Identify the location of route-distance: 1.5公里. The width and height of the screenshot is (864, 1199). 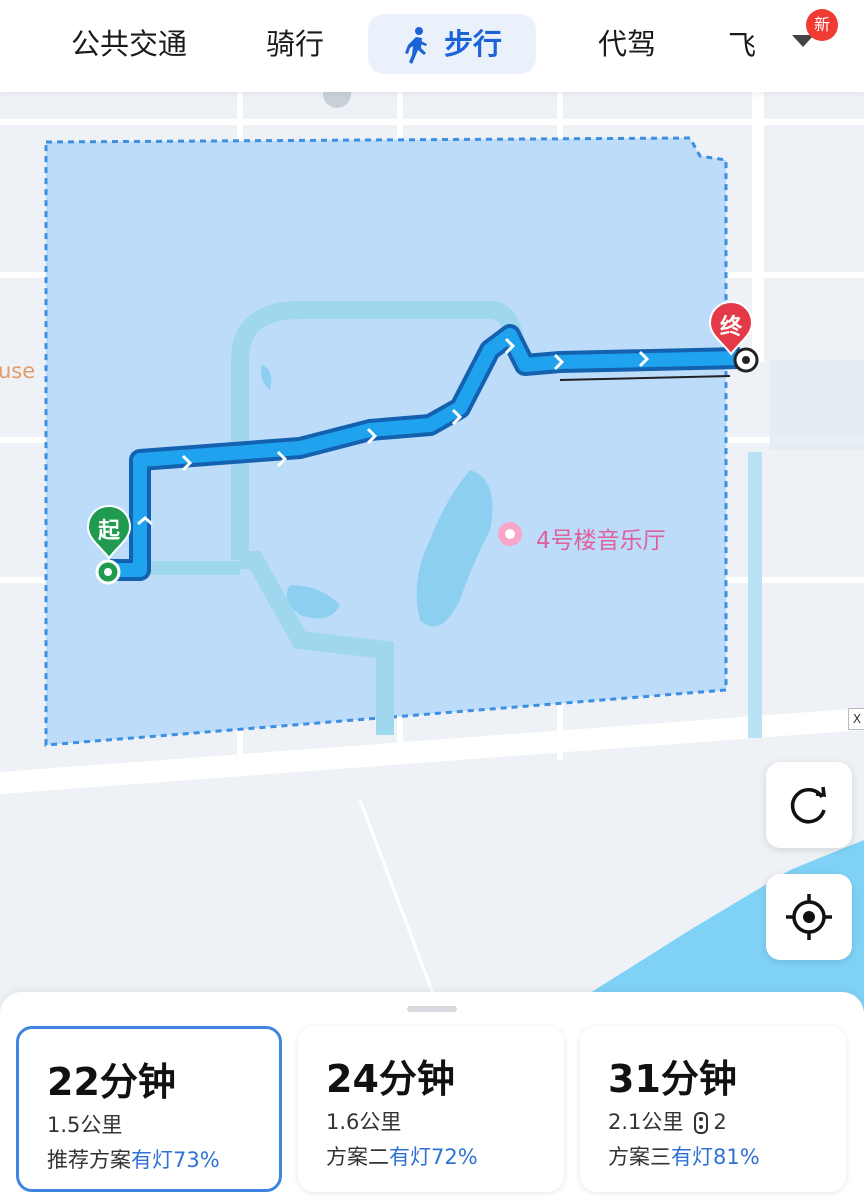
(85, 1125).